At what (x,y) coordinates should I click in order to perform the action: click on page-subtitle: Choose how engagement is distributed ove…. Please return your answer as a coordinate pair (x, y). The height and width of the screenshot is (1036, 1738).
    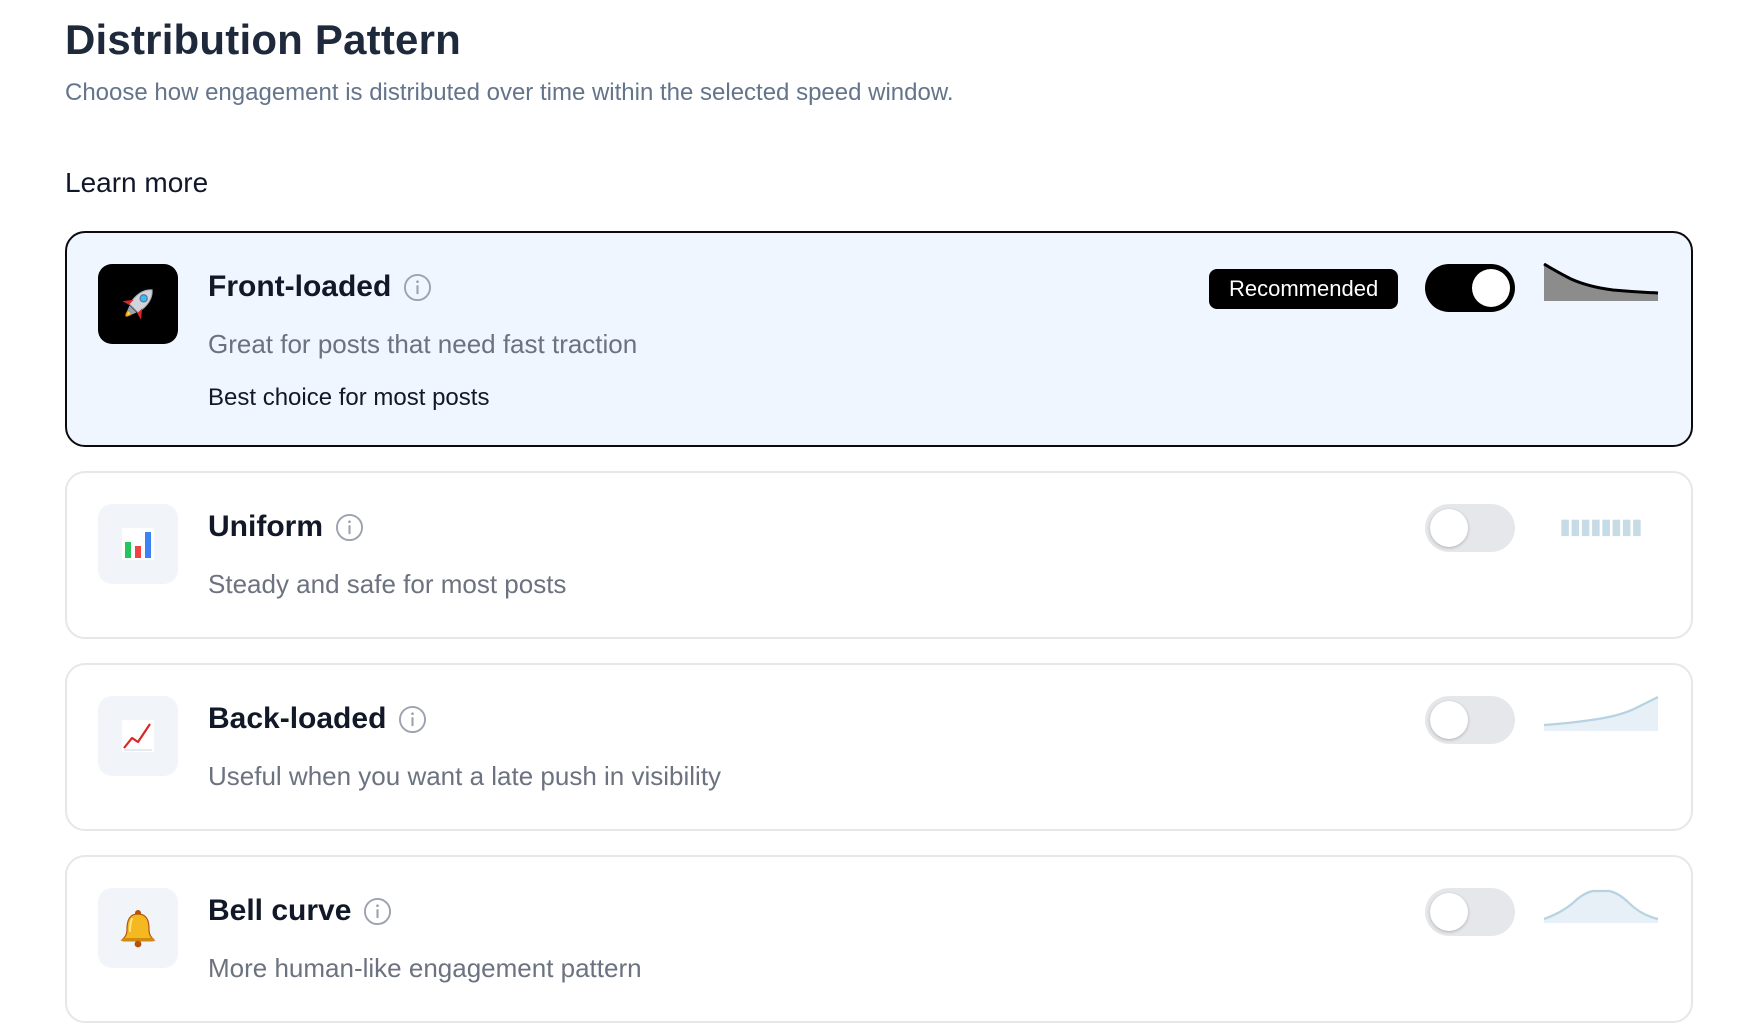
    Looking at the image, I should click on (509, 92).